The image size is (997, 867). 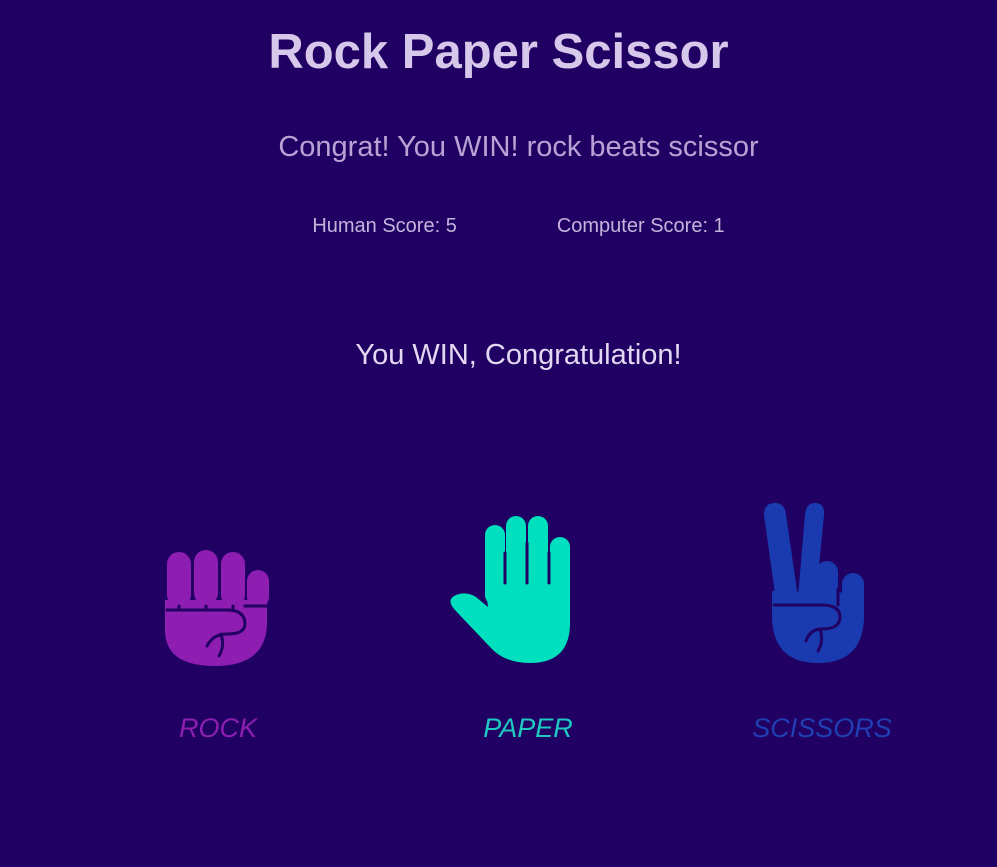 What do you see at coordinates (498, 226) in the screenshot?
I see `scoreboard: Human Score: 5 Computer Score: 1` at bounding box center [498, 226].